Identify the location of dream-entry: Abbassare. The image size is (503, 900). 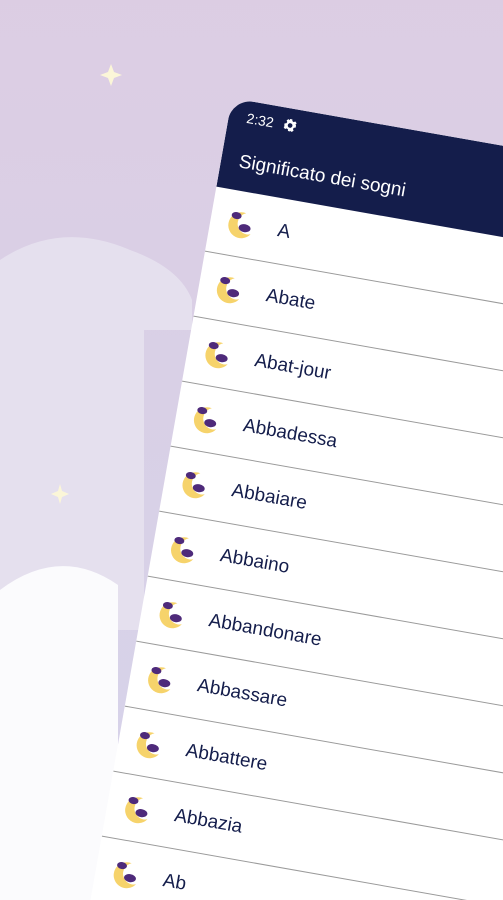
(242, 693).